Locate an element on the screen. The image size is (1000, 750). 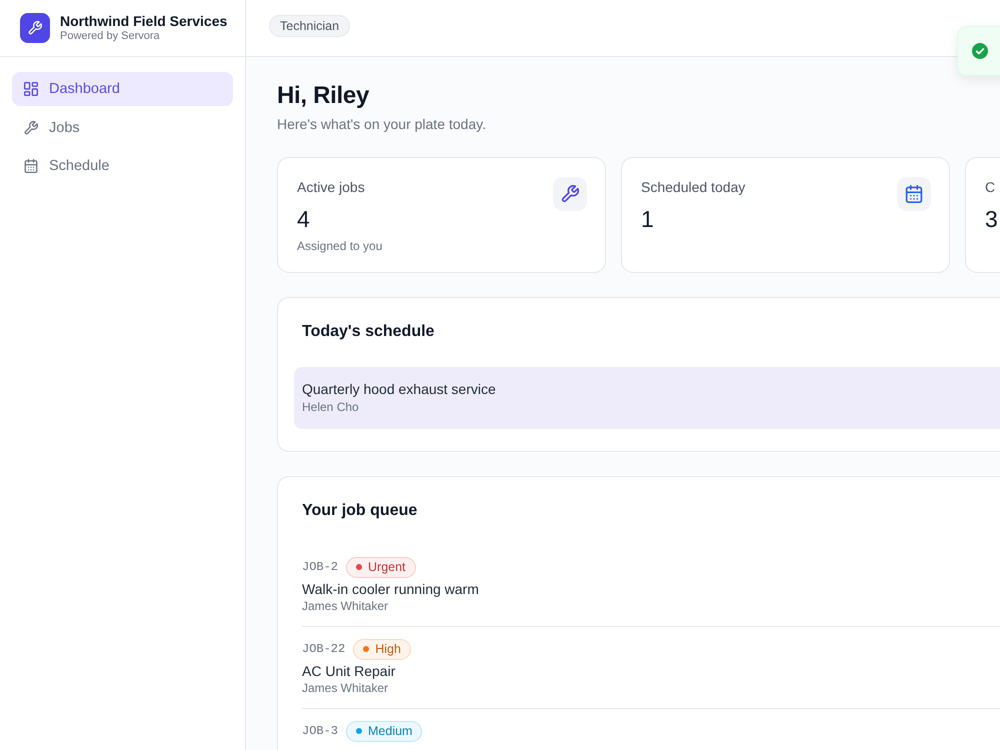
job-title: AC Unit Repair is located at coordinates (349, 671).